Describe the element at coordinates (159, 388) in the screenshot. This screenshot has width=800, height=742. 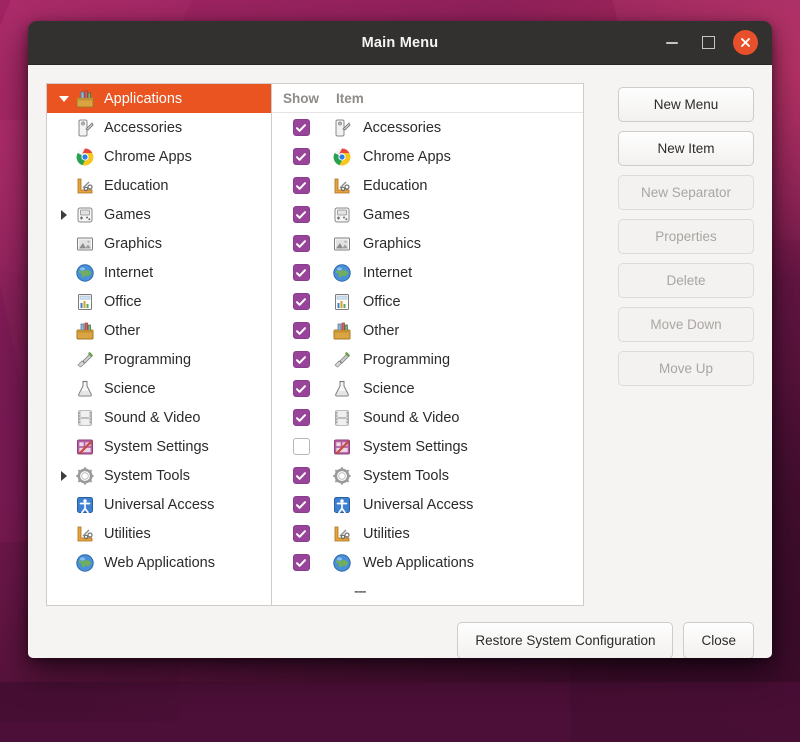
I see `tree-item-science: Science` at that location.